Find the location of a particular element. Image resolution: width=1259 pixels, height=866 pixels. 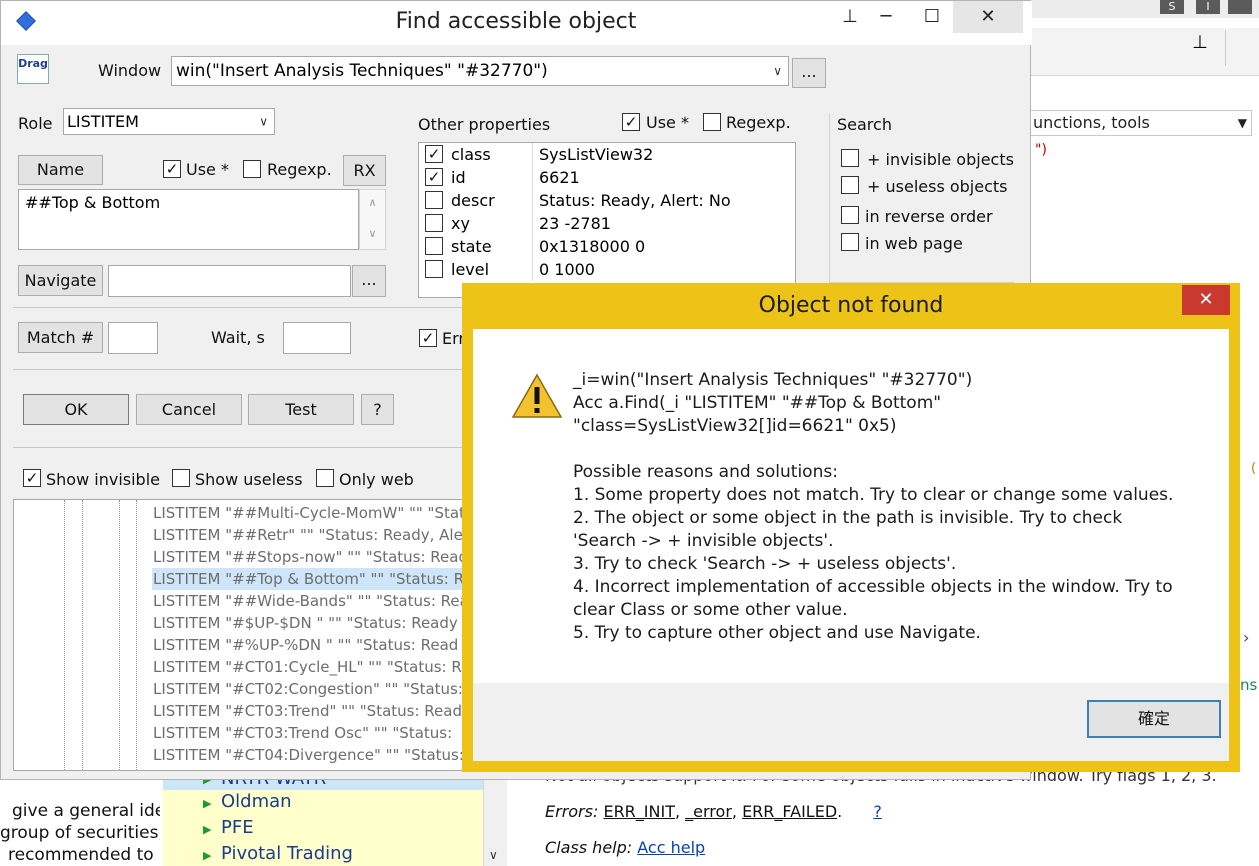

tree-item: LISTITEM "#CT03:Trend Osc" "" "Status: is located at coordinates (302, 733).